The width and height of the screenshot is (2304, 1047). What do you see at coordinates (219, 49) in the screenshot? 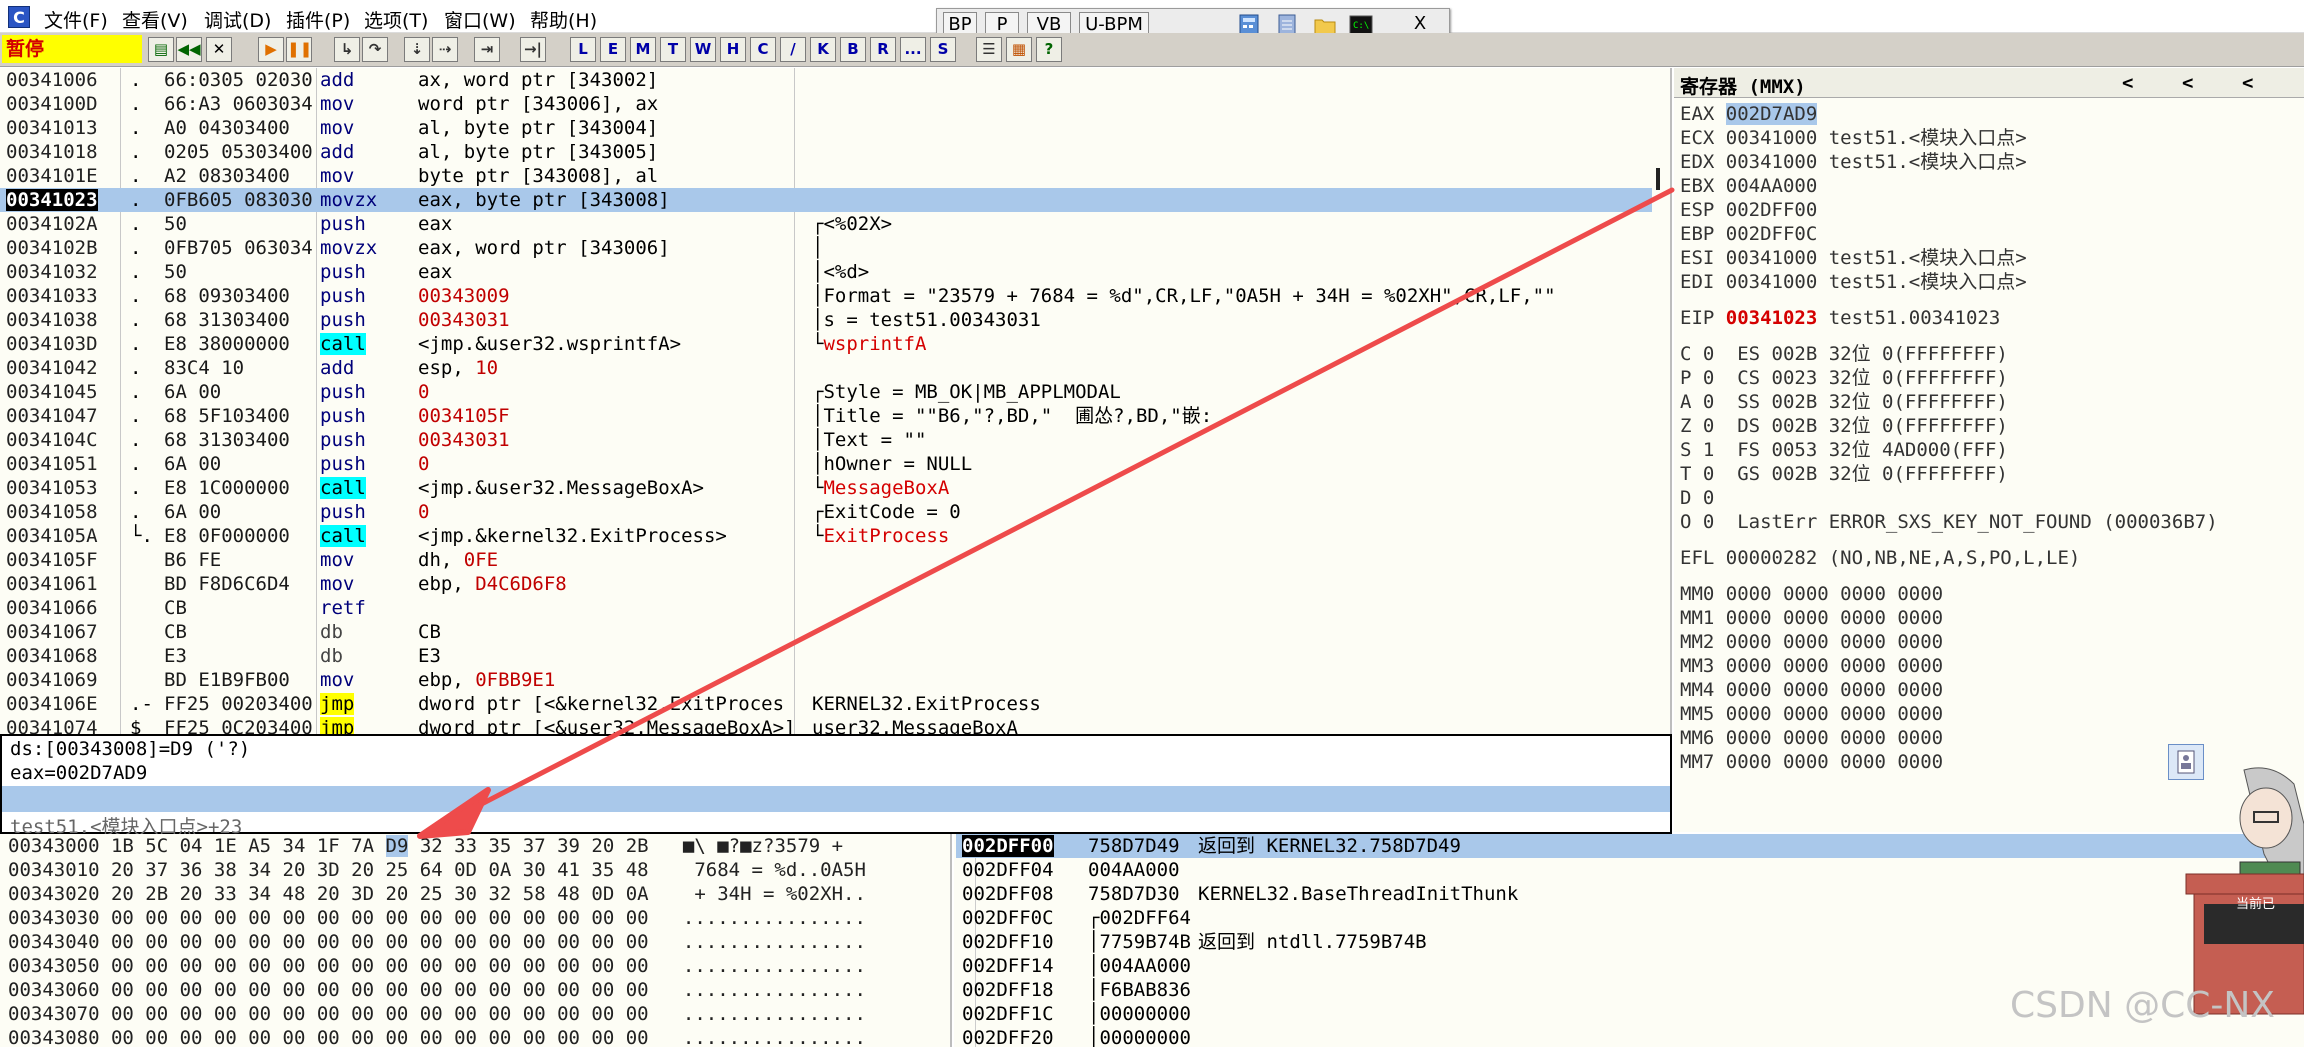
I see `close-icon: ✕` at bounding box center [219, 49].